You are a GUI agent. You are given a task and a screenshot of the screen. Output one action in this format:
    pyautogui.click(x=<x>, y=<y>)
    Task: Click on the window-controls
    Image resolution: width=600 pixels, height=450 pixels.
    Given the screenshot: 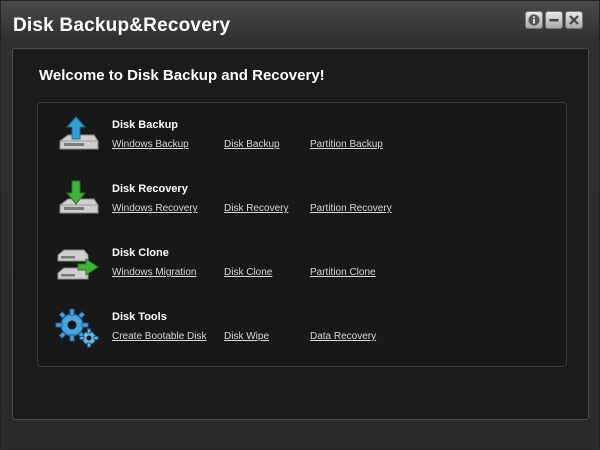 What is the action you would take?
    pyautogui.click(x=554, y=20)
    